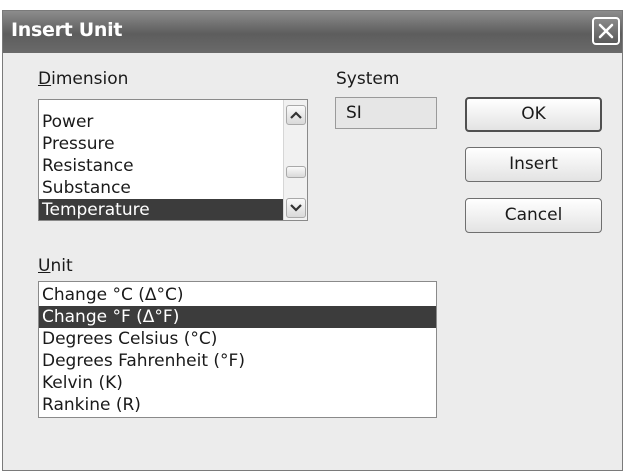 Image resolution: width=625 pixels, height=471 pixels. I want to click on system-value: SI, so click(386, 113).